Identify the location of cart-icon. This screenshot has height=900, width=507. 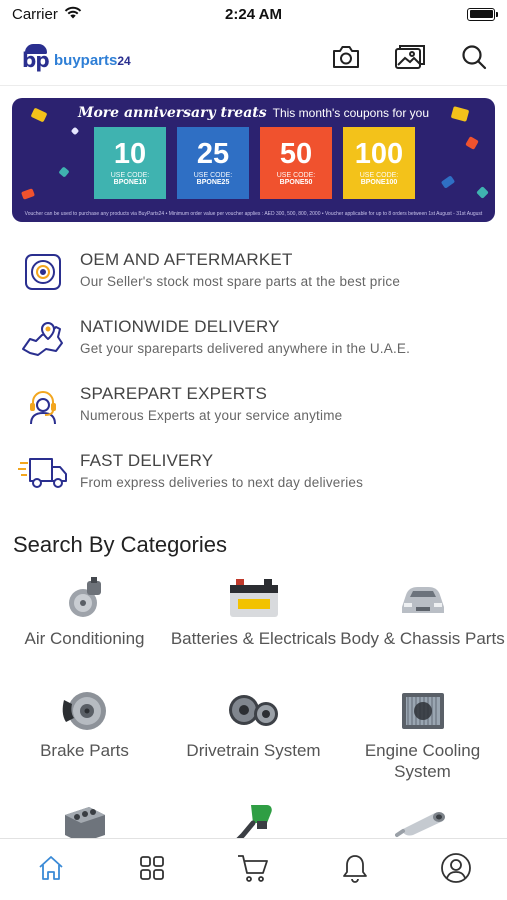
(253, 868).